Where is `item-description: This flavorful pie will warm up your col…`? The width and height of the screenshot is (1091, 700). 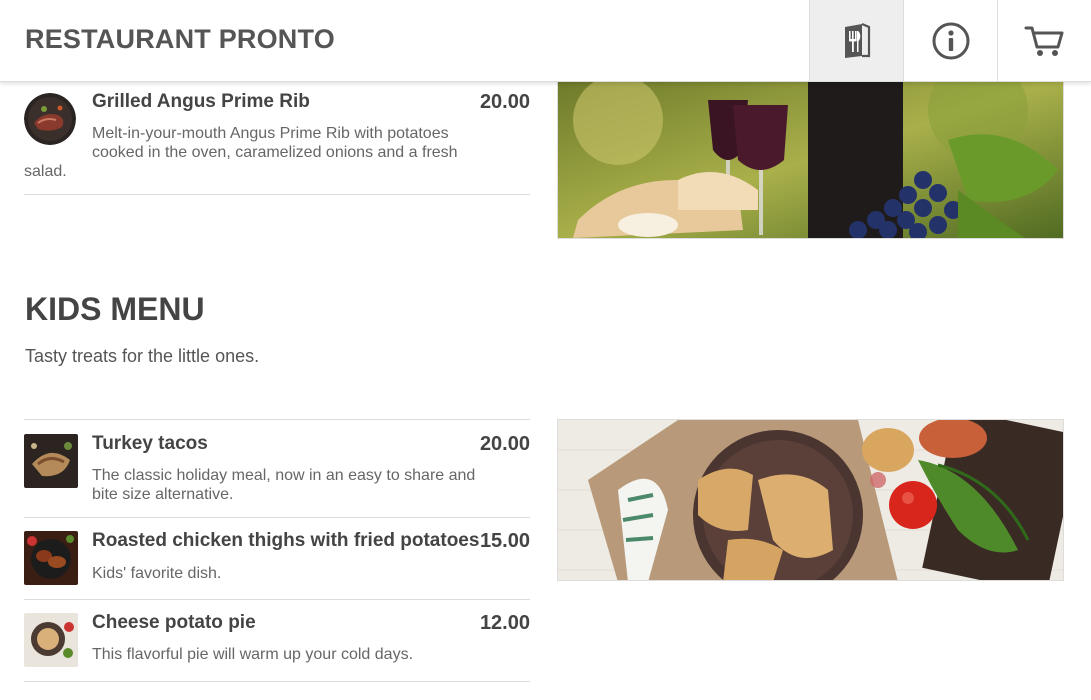
item-description: This flavorful pie will warm up your col… is located at coordinates (253, 654).